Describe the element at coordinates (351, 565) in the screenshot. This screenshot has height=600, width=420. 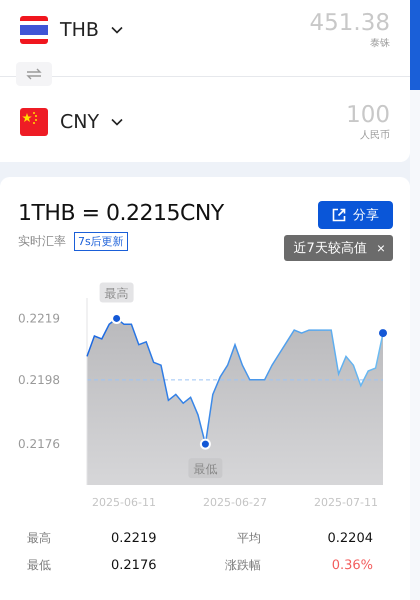
I see `stat-value: 0.36%` at that location.